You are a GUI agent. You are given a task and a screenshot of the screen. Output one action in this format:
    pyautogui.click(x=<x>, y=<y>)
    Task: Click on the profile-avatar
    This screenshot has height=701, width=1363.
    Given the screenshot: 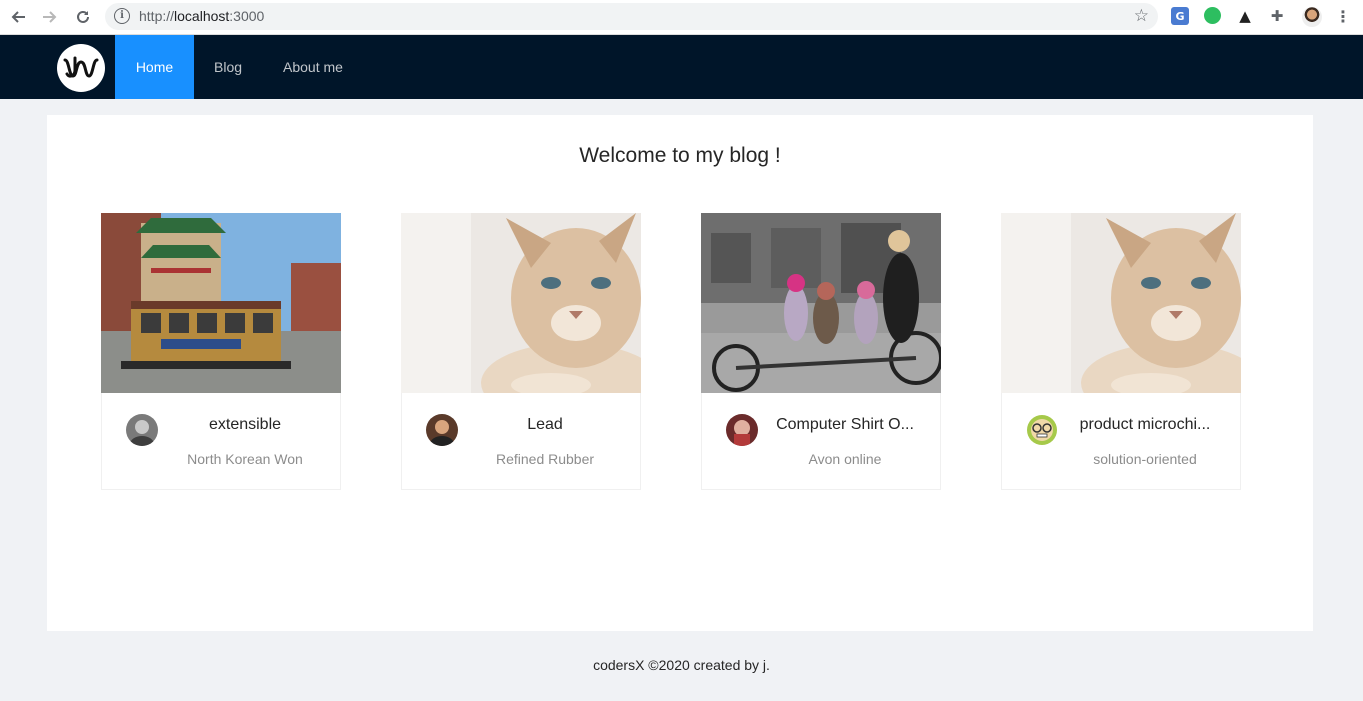 What is the action you would take?
    pyautogui.click(x=1312, y=17)
    